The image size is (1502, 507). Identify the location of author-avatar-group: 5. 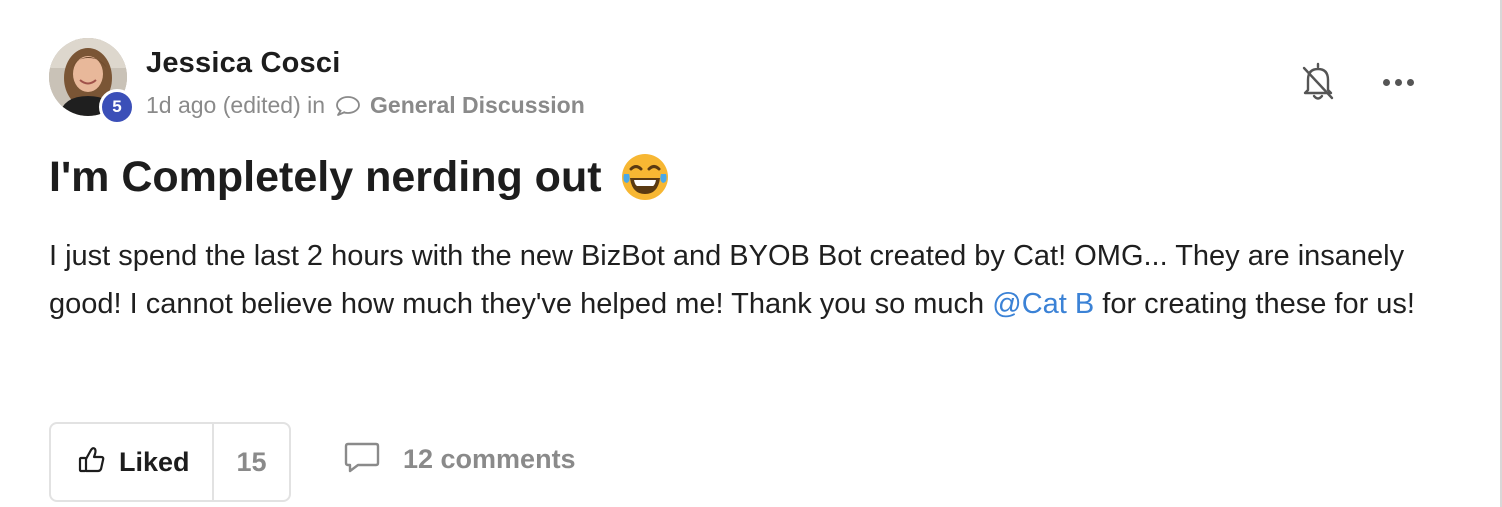
(92, 81).